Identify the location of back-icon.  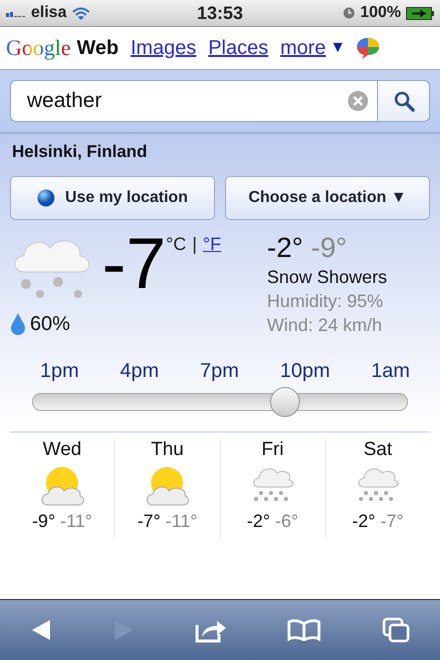
(41, 630).